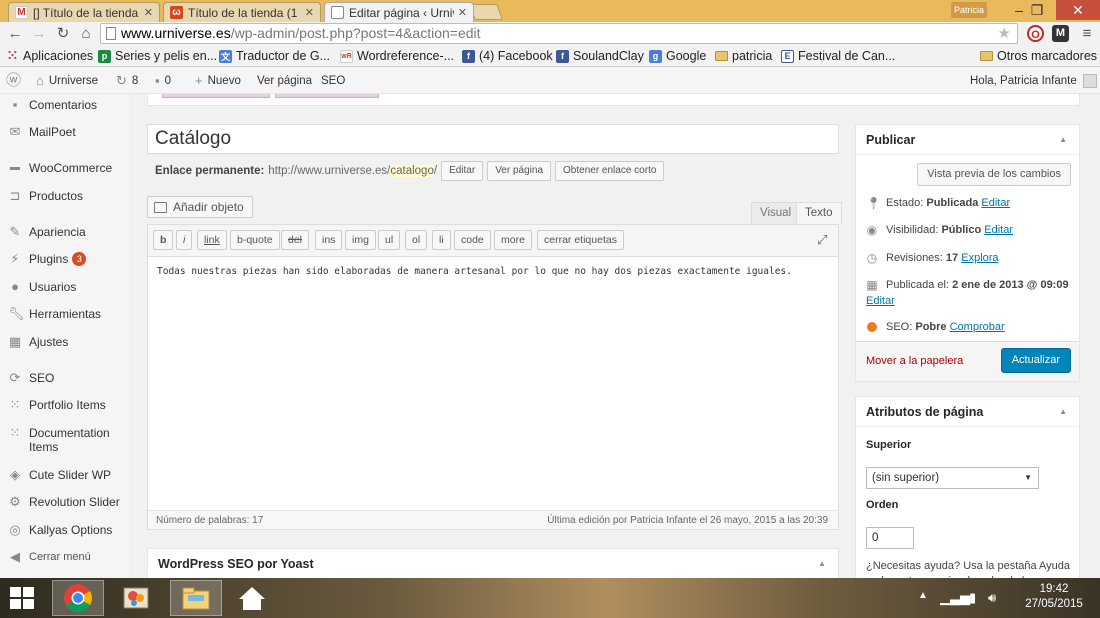  I want to click on shortlink-button: Obtener enlace corto, so click(610, 171).